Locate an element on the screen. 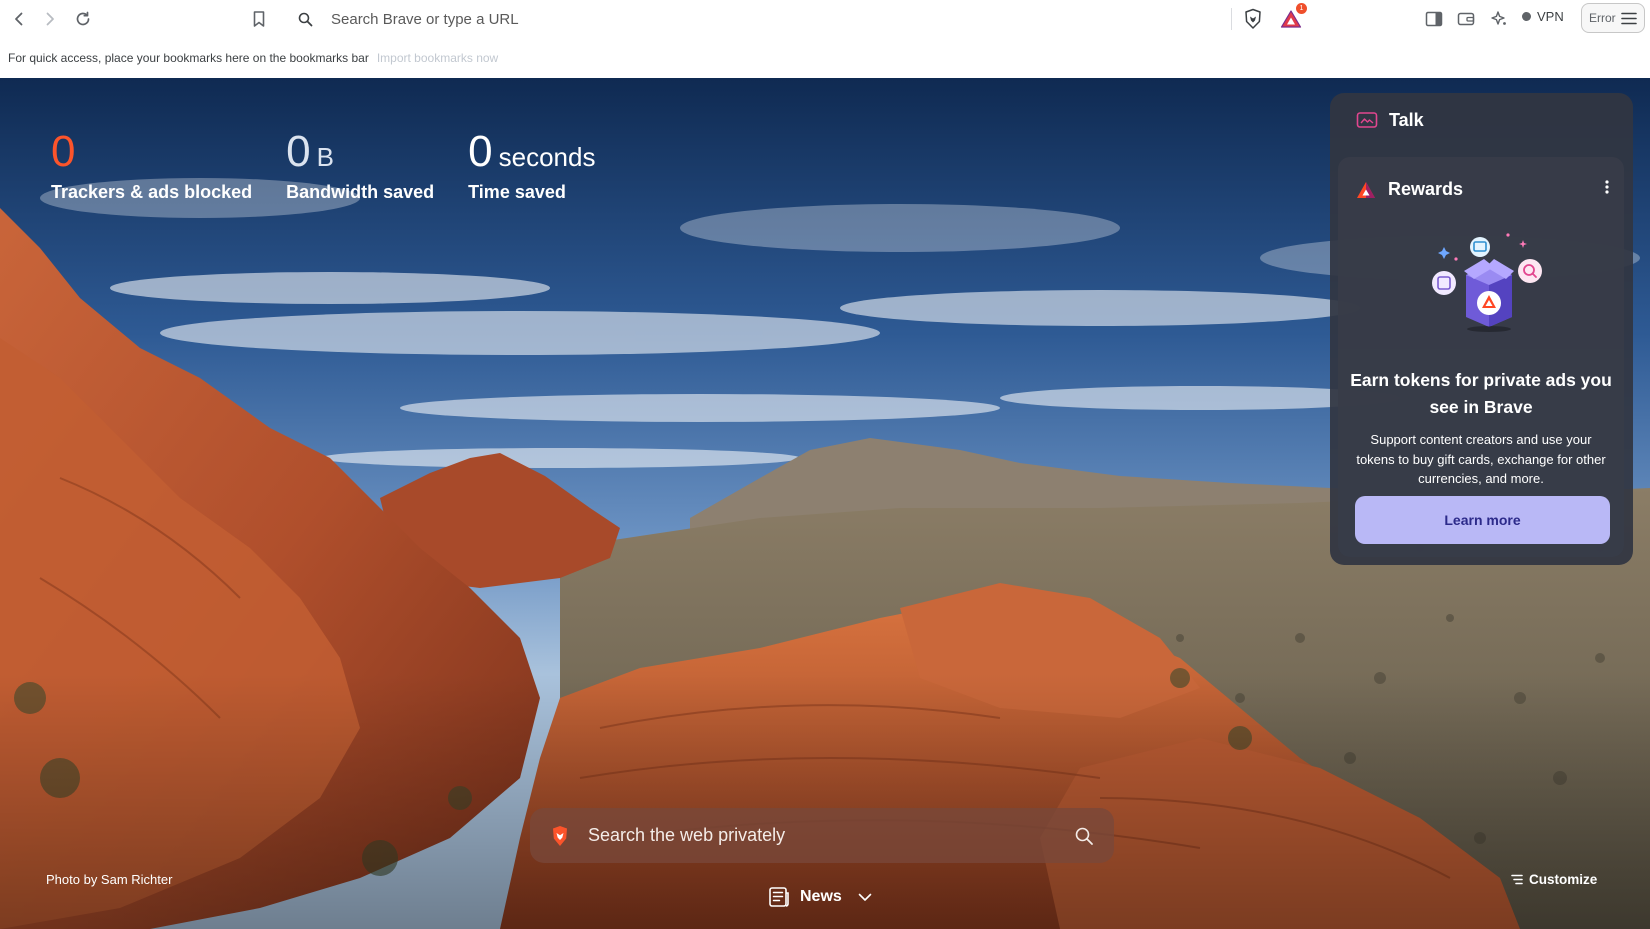 The image size is (1650, 929). chevron-right-icon is located at coordinates (50, 19).